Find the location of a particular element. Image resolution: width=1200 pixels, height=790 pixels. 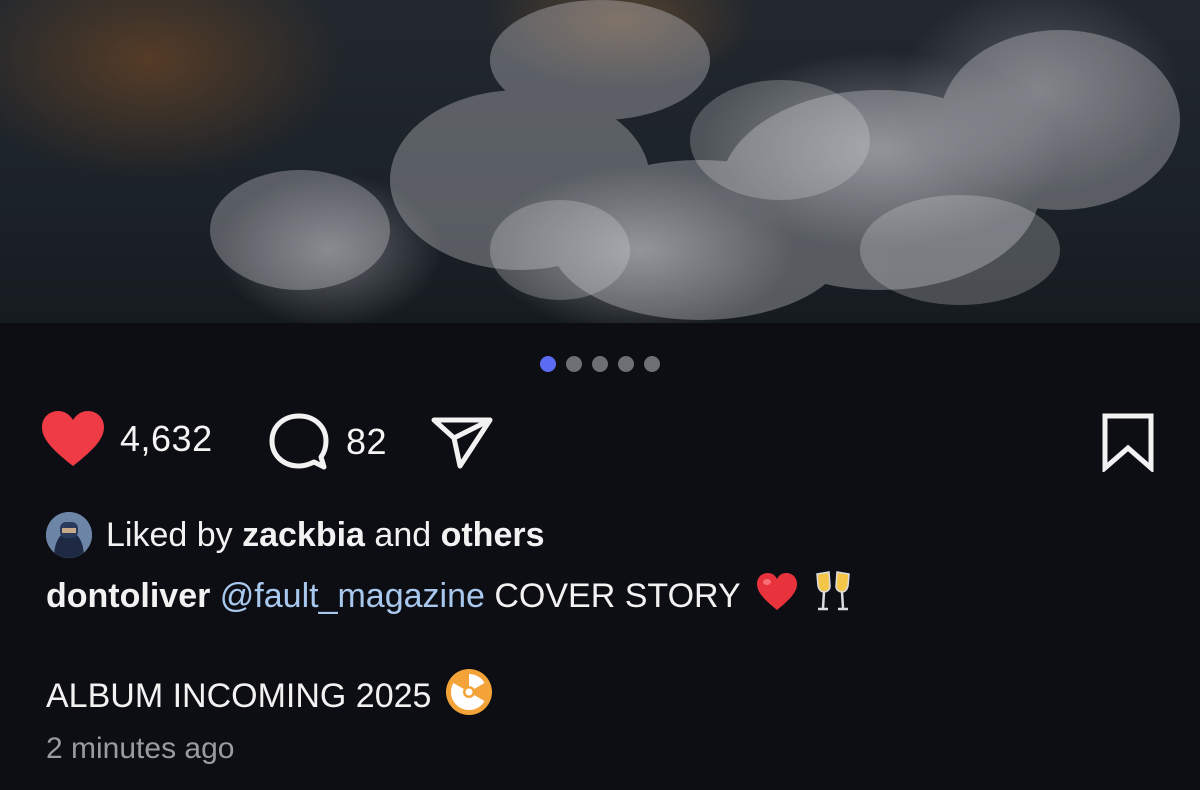

avatar is located at coordinates (69, 535).